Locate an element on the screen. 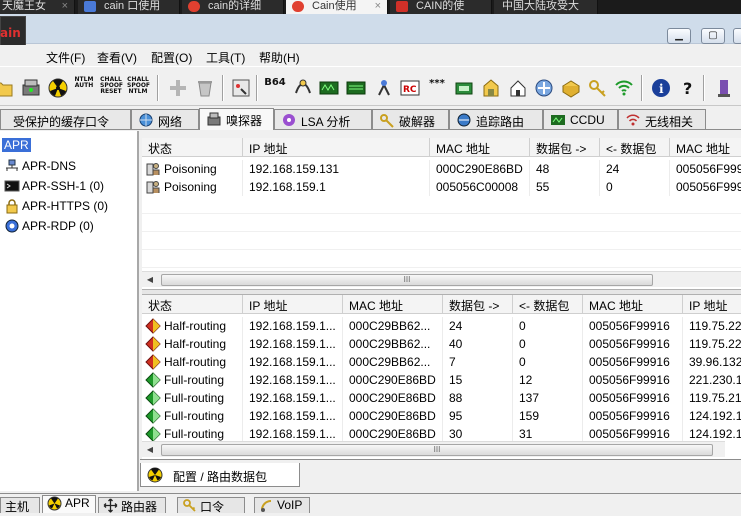  minimize-icon: ▁ is located at coordinates (679, 35).